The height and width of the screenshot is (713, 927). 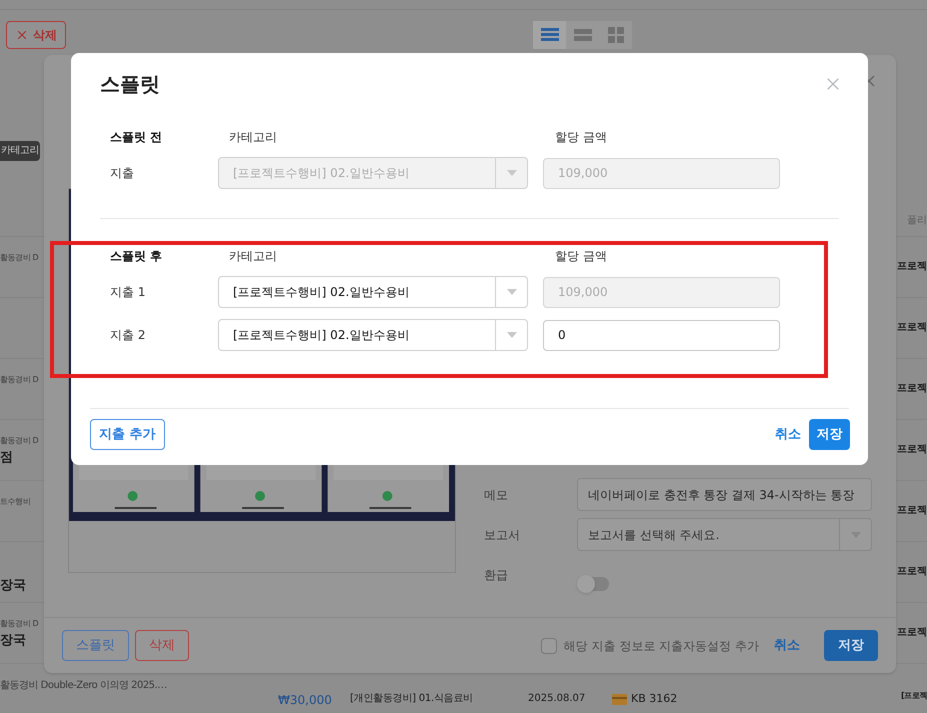 I want to click on checkbox-label: 해당 지출 정보로 지출자동설정 추가, so click(x=661, y=646).